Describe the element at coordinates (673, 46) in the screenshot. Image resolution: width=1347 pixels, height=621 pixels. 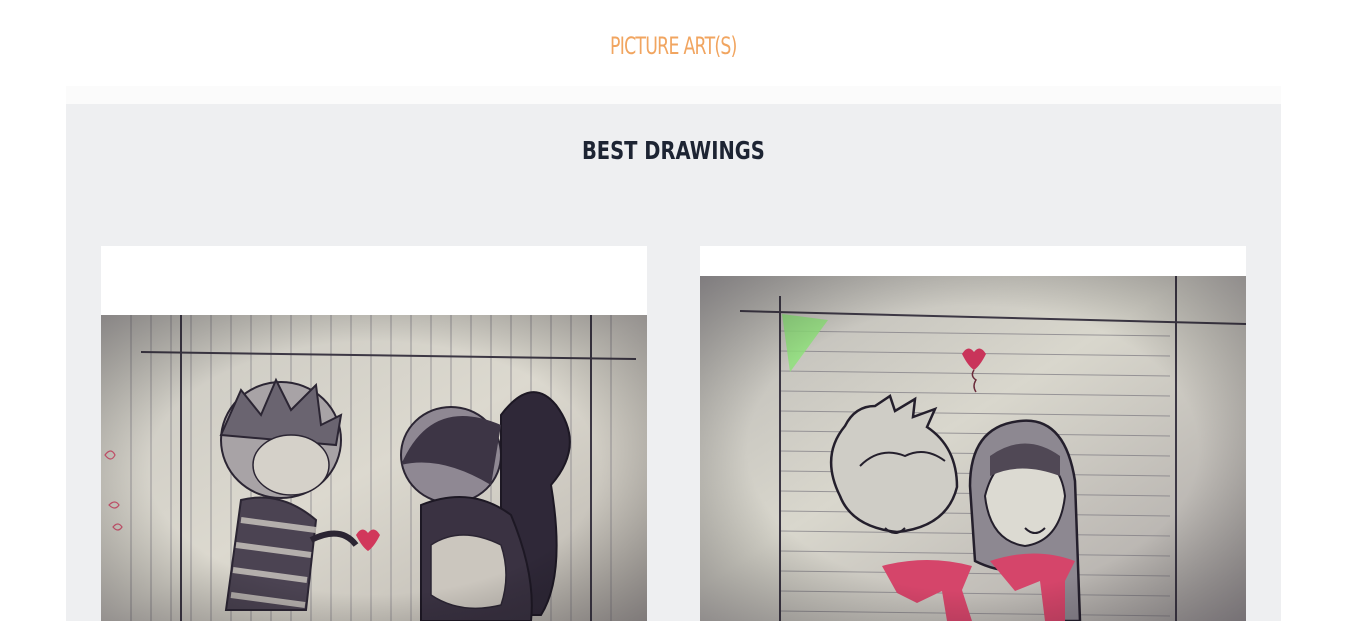
I see `site-title: PICTURE ART(S)` at that location.